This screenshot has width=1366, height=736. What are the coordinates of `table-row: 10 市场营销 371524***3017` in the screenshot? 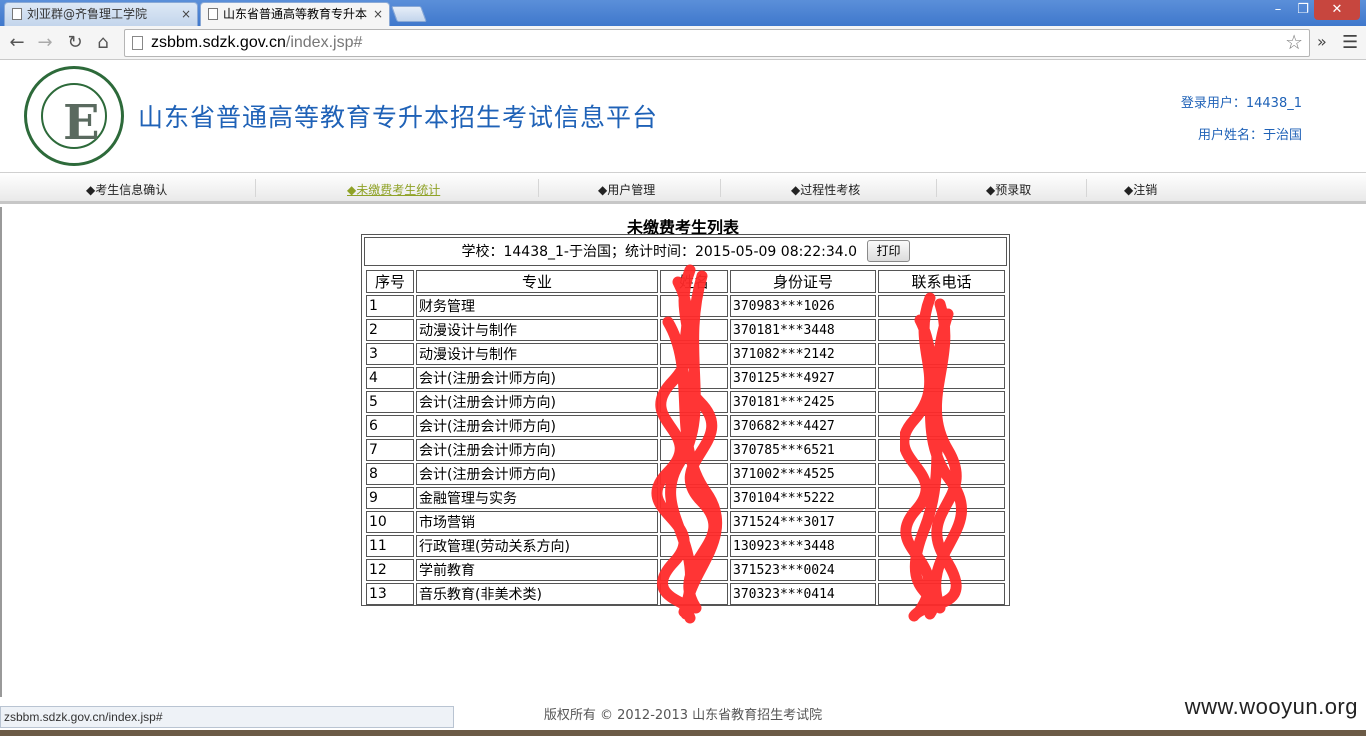 It's located at (685, 522).